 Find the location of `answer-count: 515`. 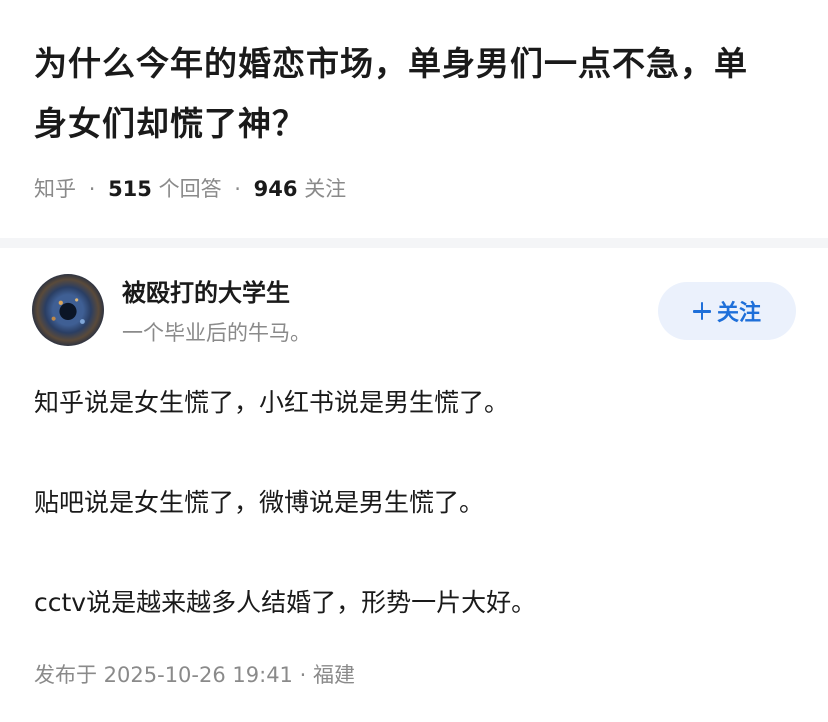

answer-count: 515 is located at coordinates (130, 189).